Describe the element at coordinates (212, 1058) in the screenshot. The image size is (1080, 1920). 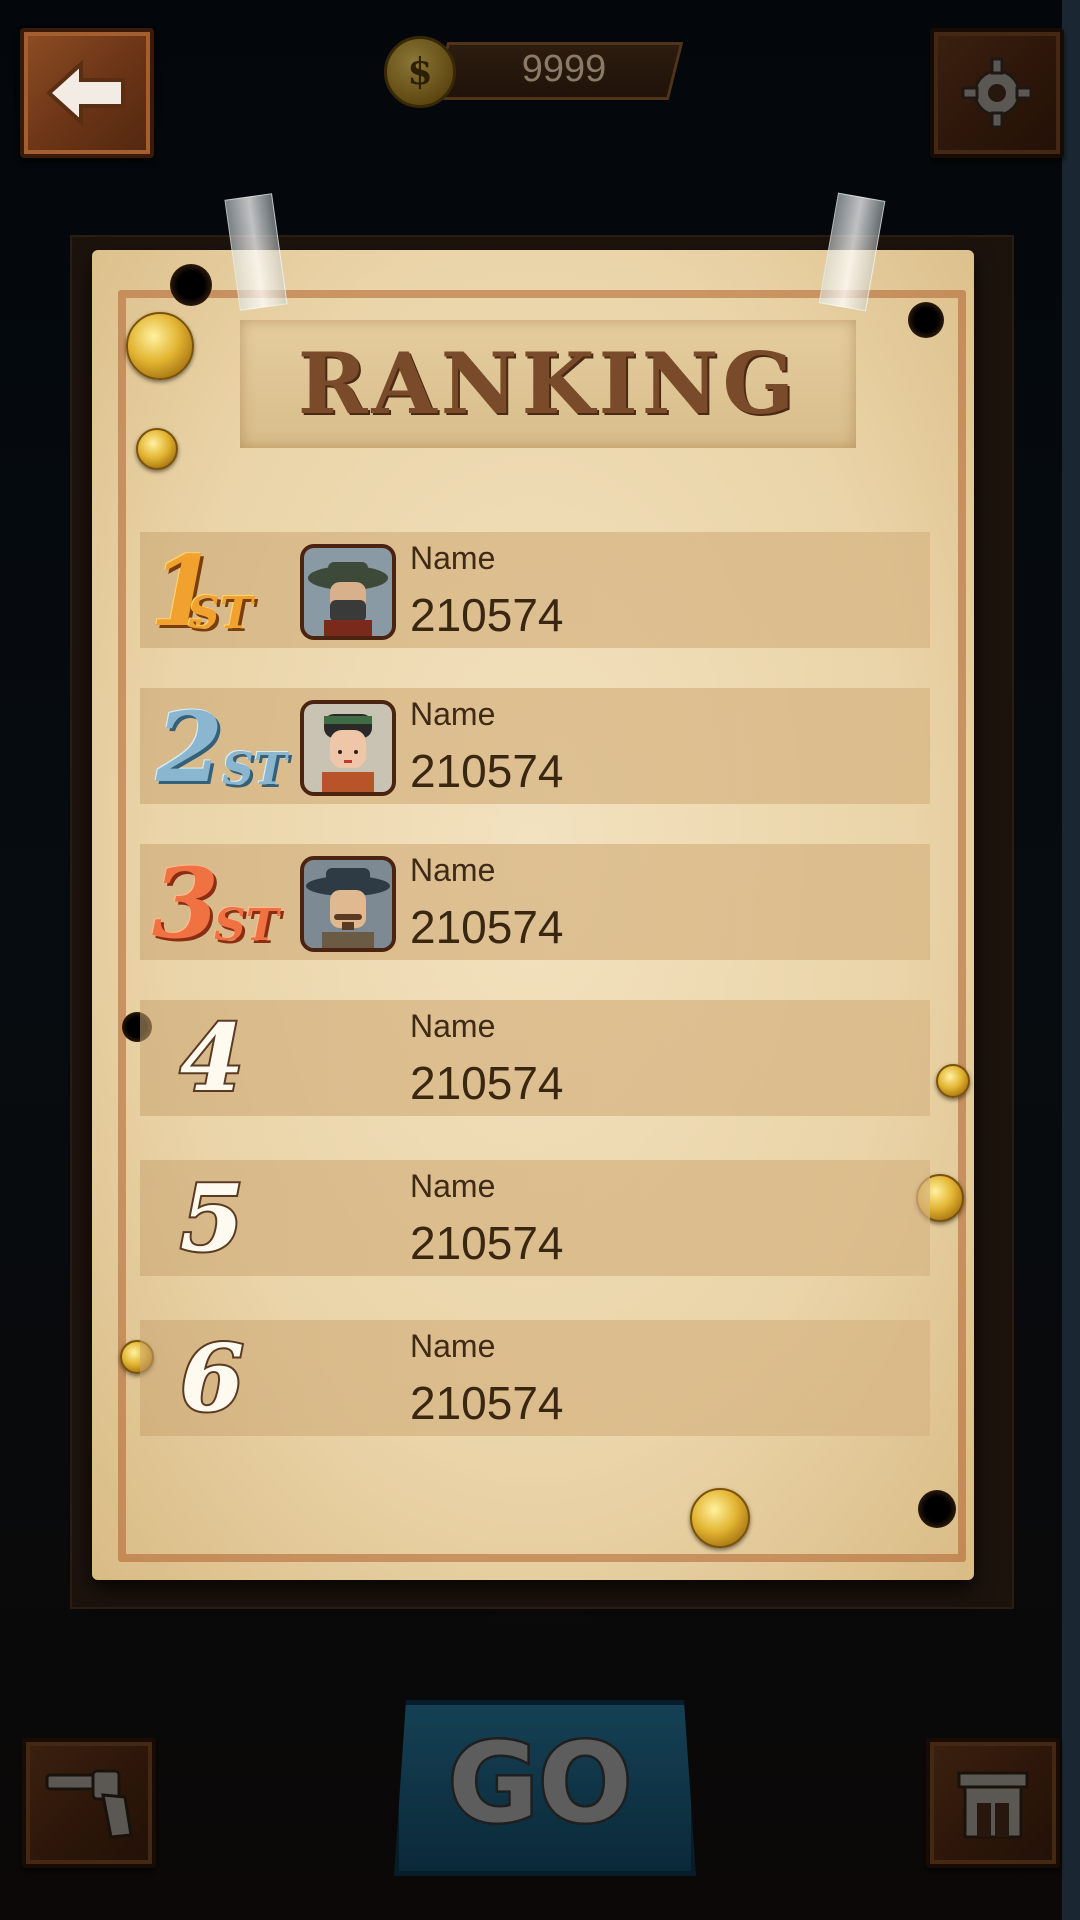
I see `rank-number: 4` at that location.